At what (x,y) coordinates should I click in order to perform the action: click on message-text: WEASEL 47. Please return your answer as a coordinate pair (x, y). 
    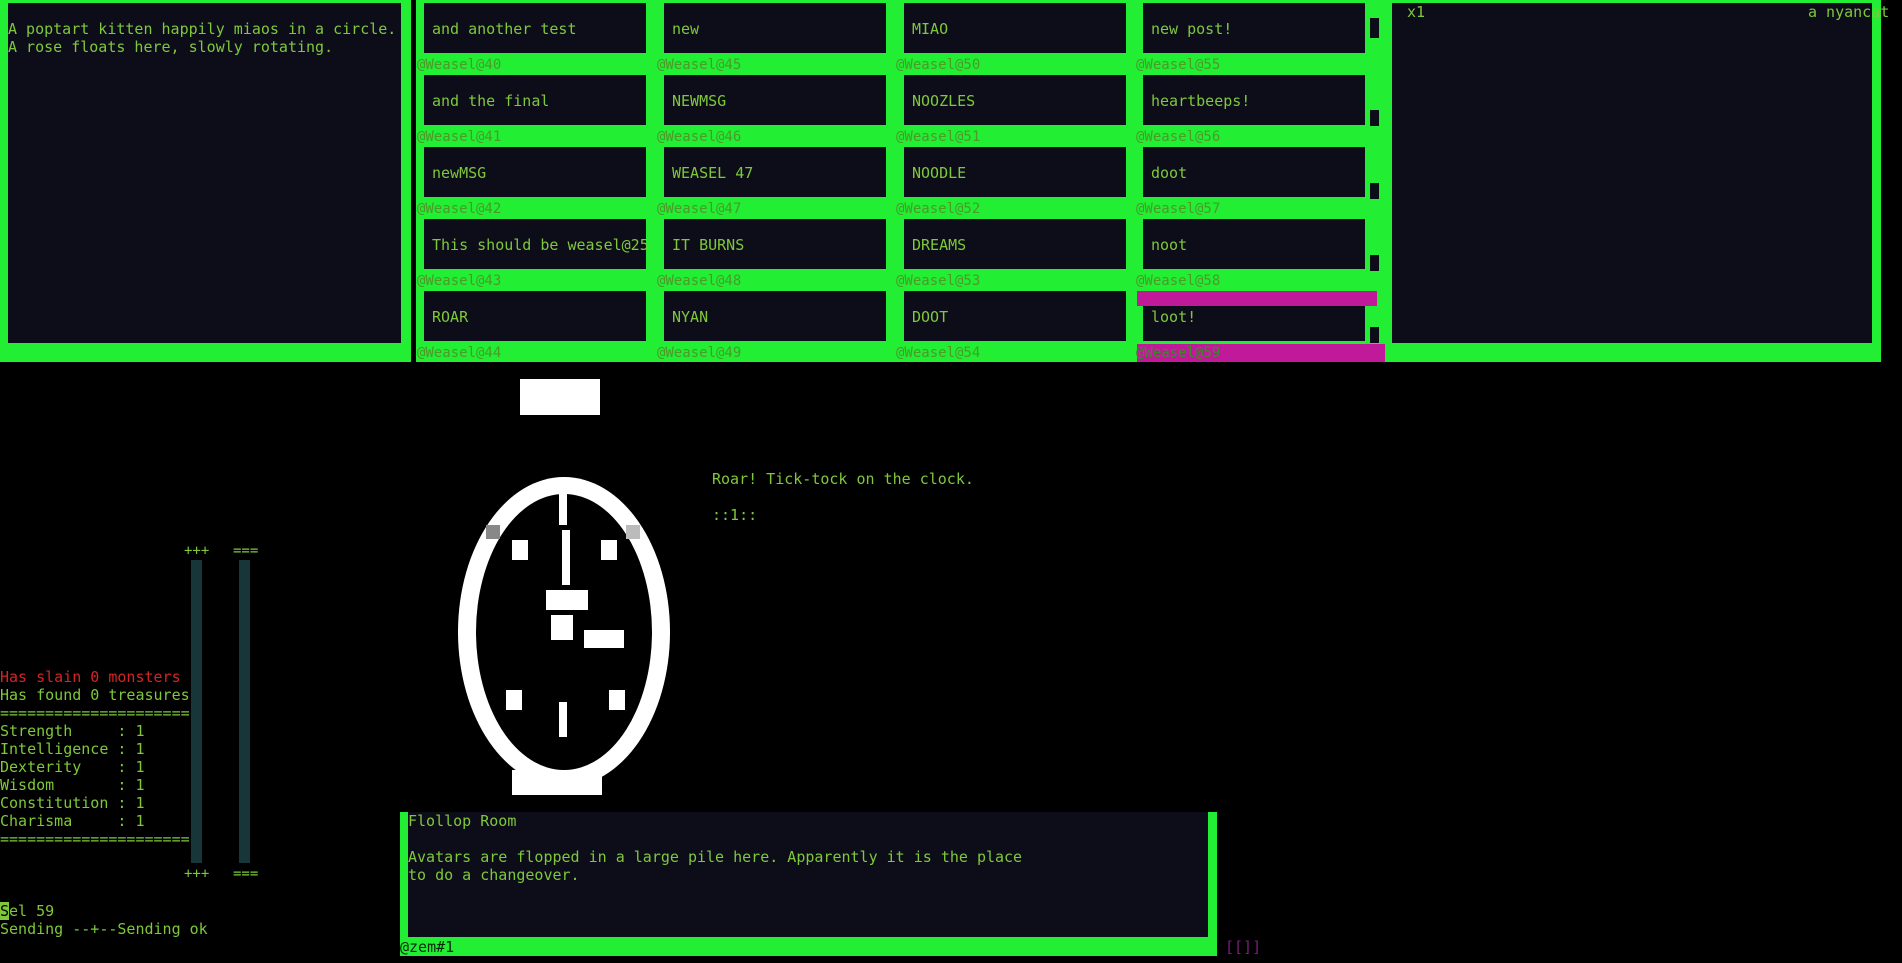
    Looking at the image, I should click on (713, 173).